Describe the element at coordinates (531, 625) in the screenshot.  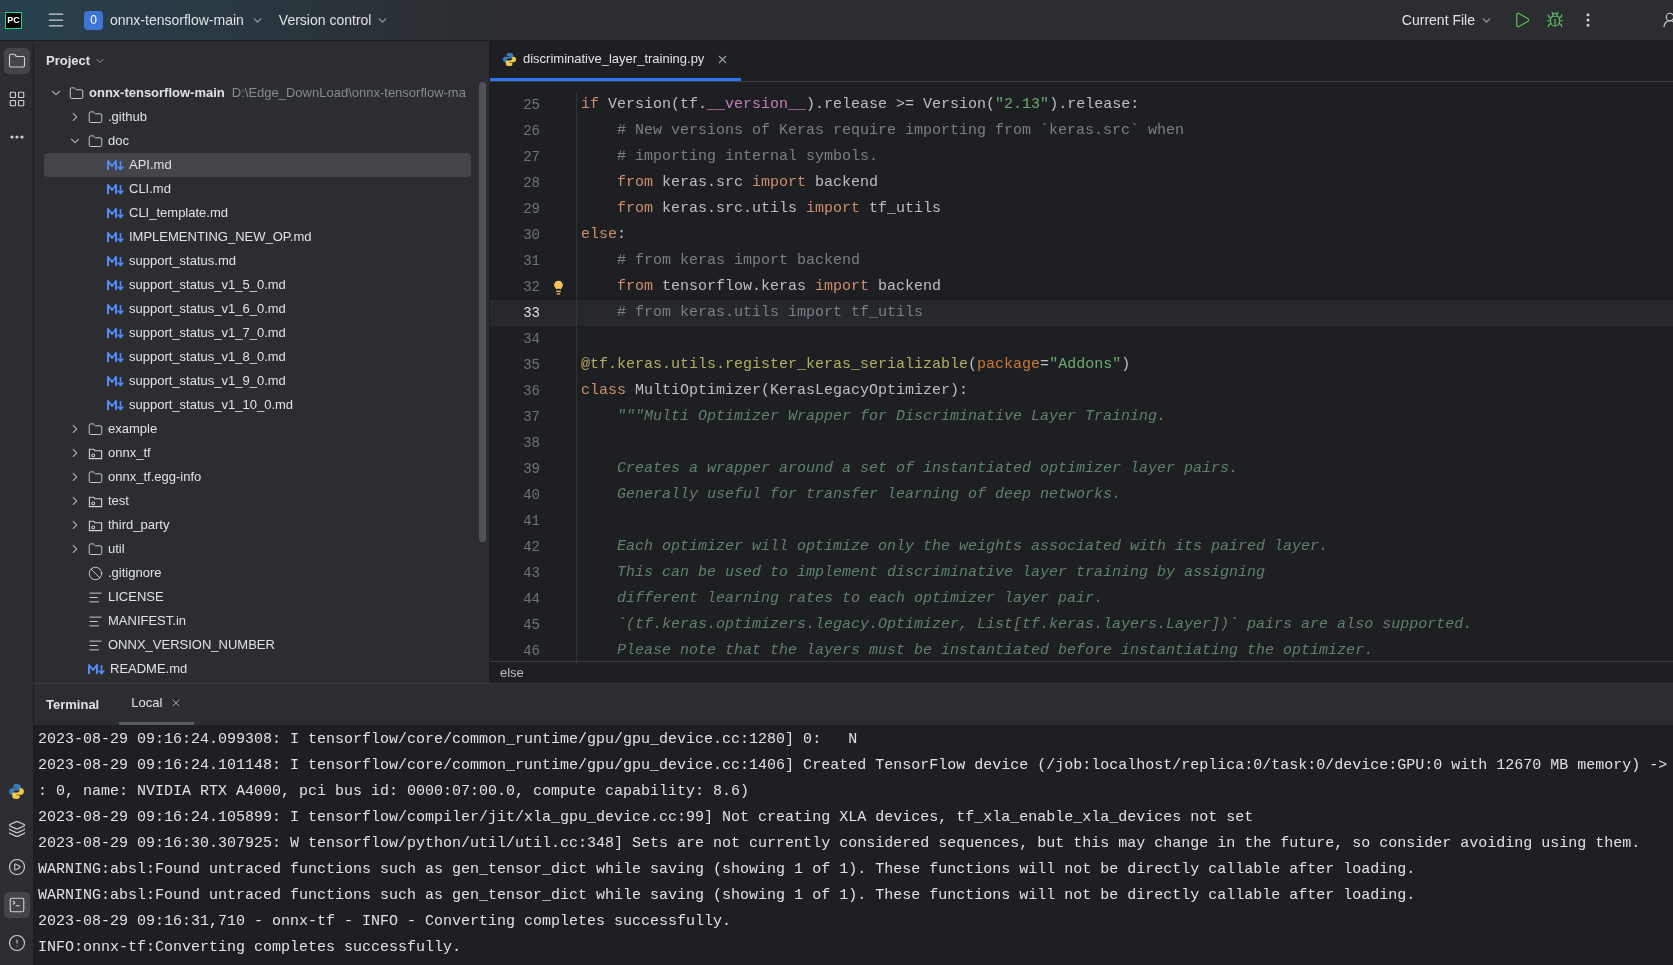
I see `line-number: 45` at that location.